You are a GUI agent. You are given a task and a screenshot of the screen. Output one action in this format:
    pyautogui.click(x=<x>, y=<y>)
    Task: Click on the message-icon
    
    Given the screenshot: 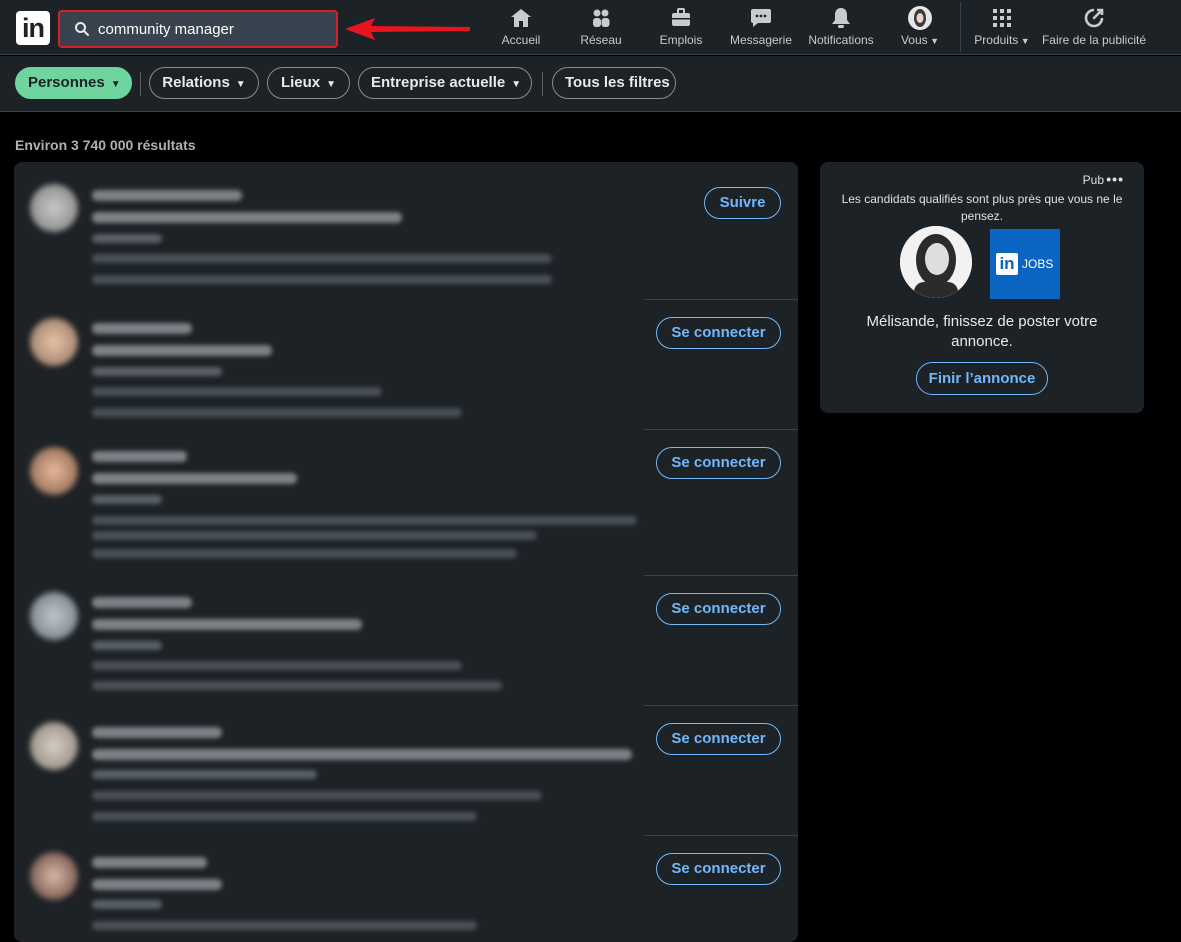 What is the action you would take?
    pyautogui.click(x=761, y=18)
    